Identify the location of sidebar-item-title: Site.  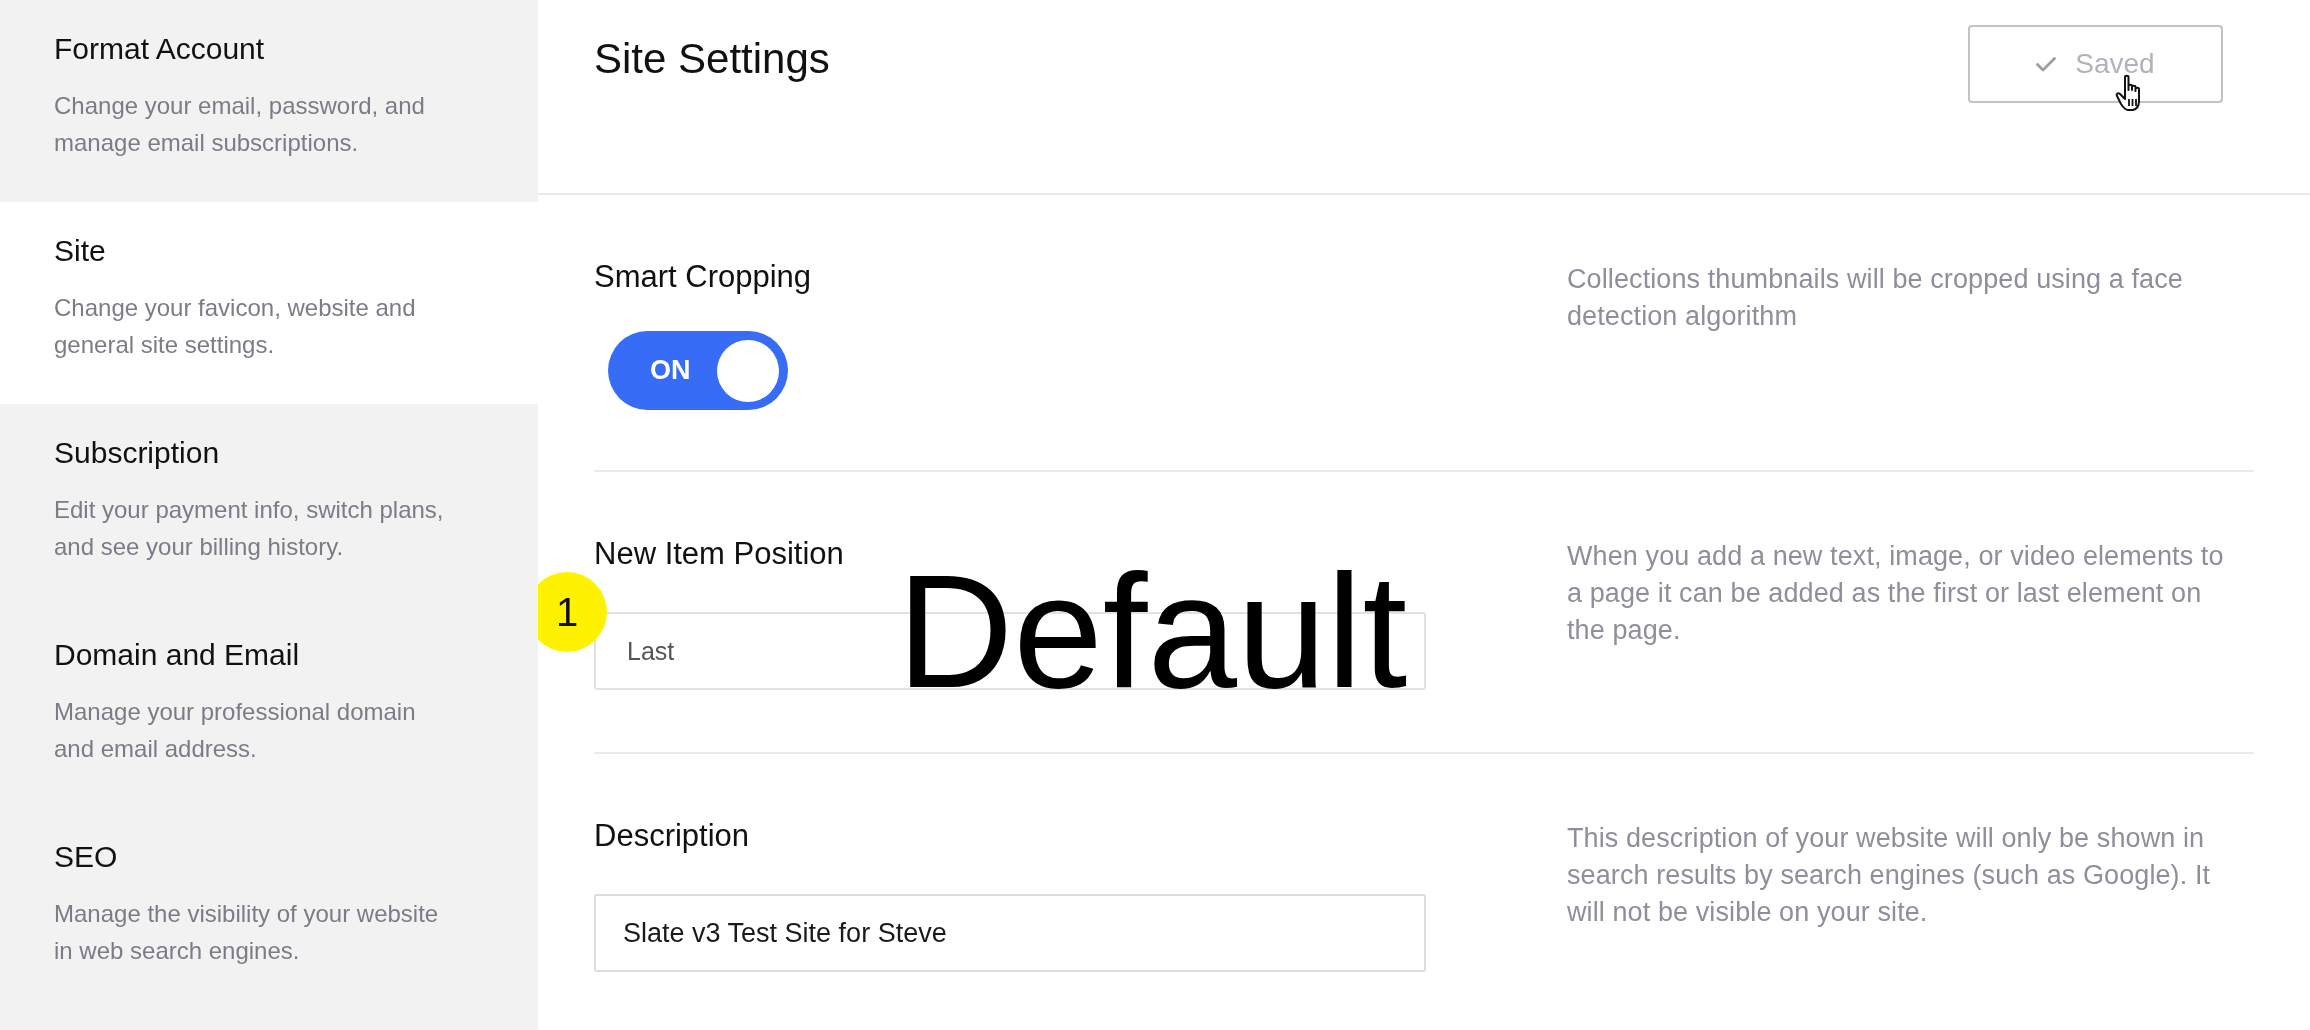
(80, 251).